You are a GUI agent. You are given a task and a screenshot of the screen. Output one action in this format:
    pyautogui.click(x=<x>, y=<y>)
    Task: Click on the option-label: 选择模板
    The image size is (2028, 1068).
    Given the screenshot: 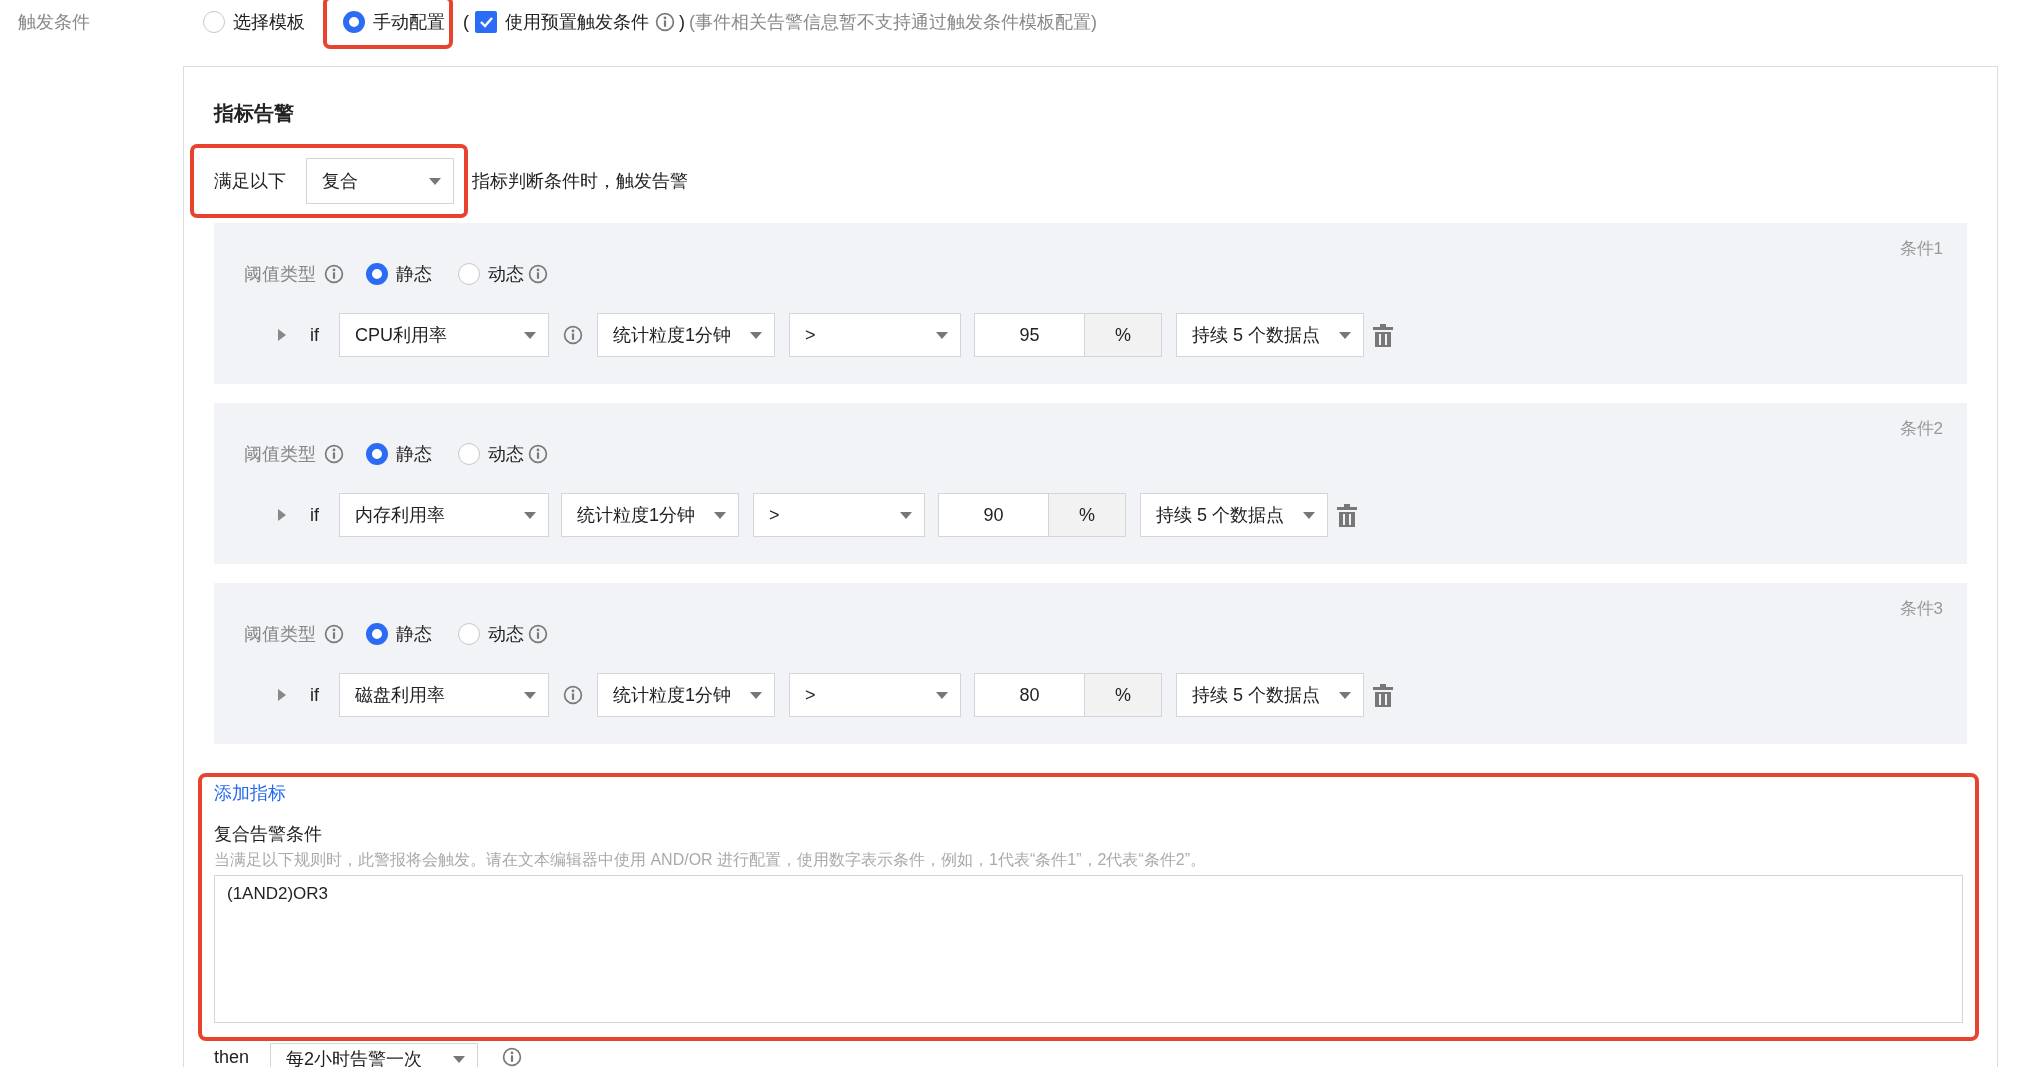 What is the action you would take?
    pyautogui.click(x=269, y=22)
    